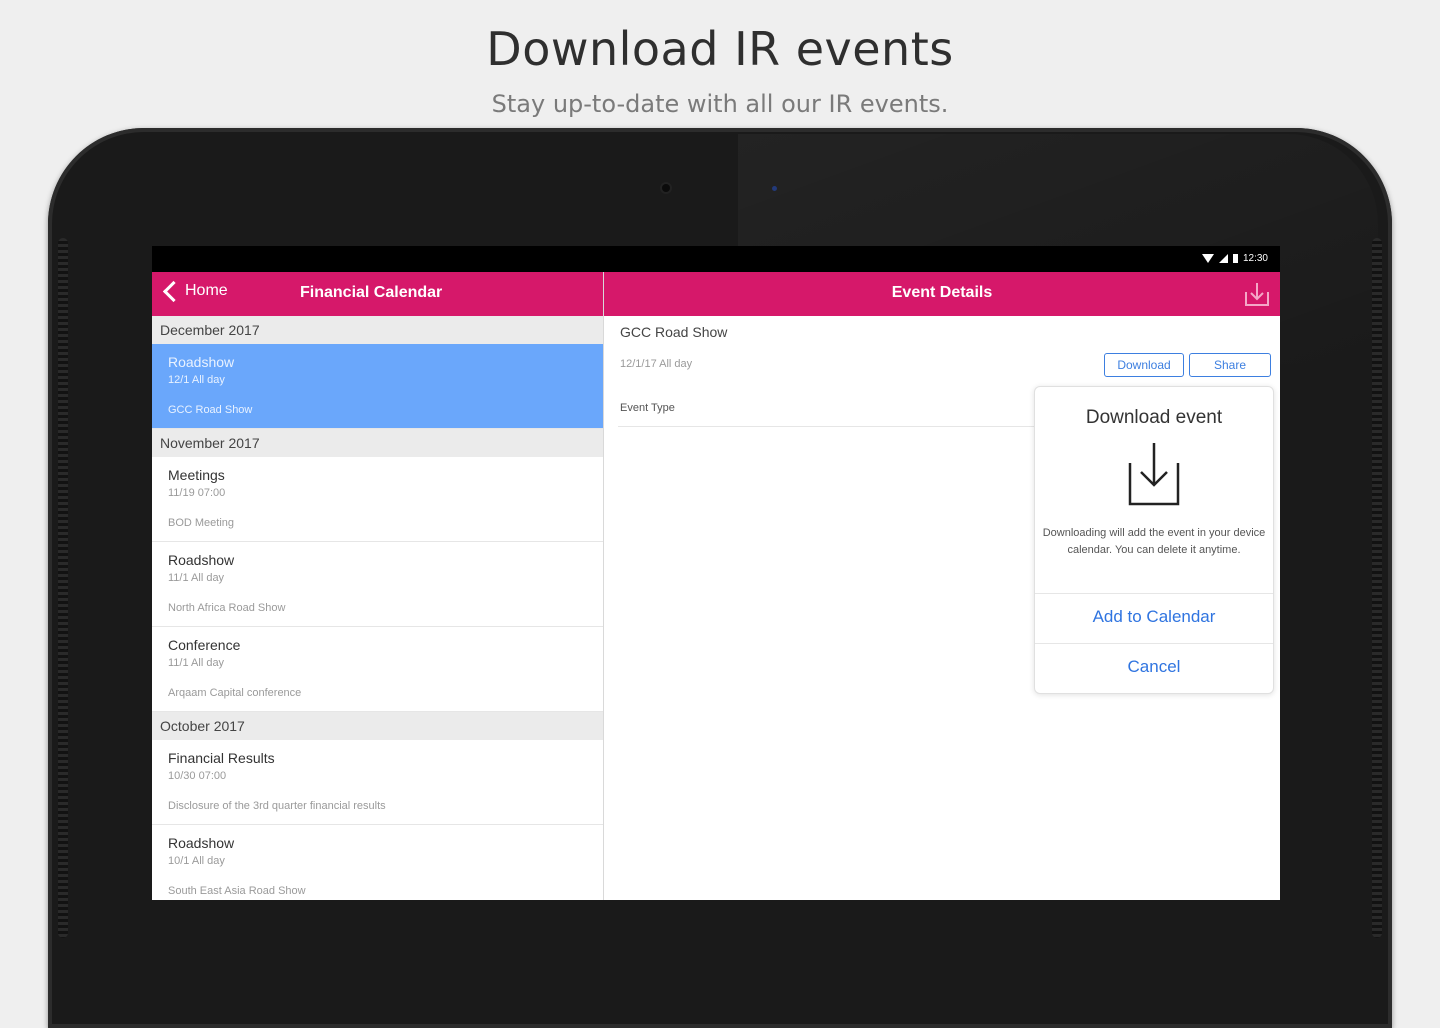 This screenshot has width=1440, height=1028. What do you see at coordinates (1235, 258) in the screenshot?
I see `battery-icon` at bounding box center [1235, 258].